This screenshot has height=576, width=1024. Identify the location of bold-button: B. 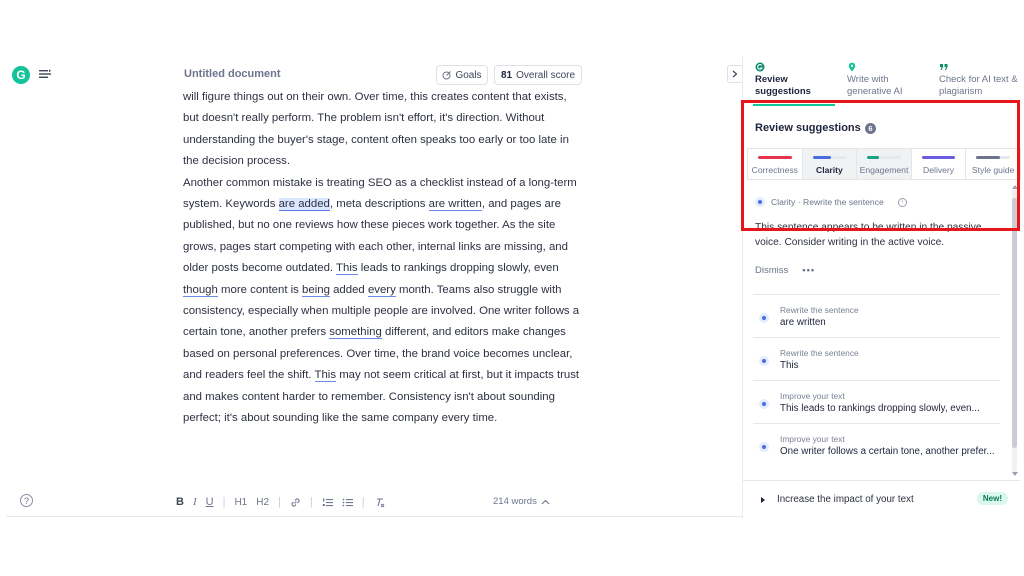
(180, 502).